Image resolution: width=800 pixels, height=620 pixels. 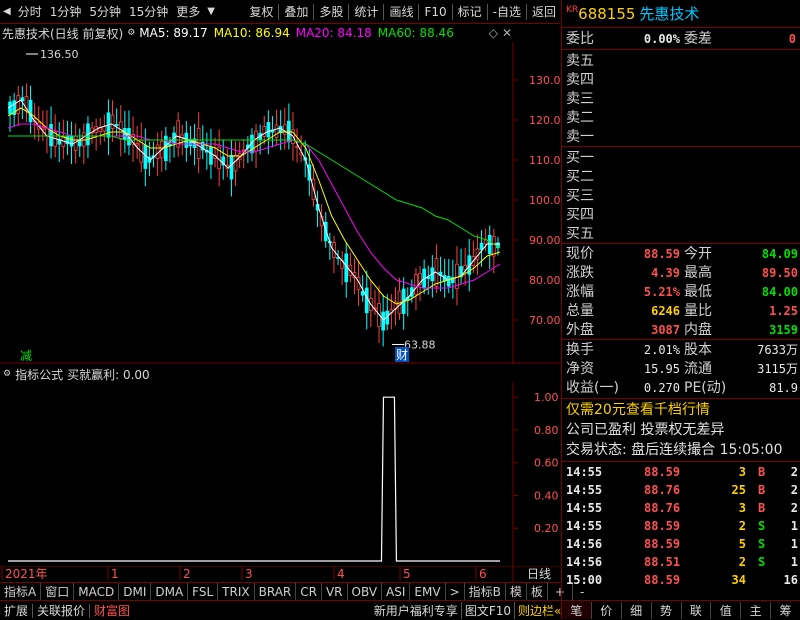 What do you see at coordinates (755, 610) in the screenshot?
I see `panel-tab-main: 主` at bounding box center [755, 610].